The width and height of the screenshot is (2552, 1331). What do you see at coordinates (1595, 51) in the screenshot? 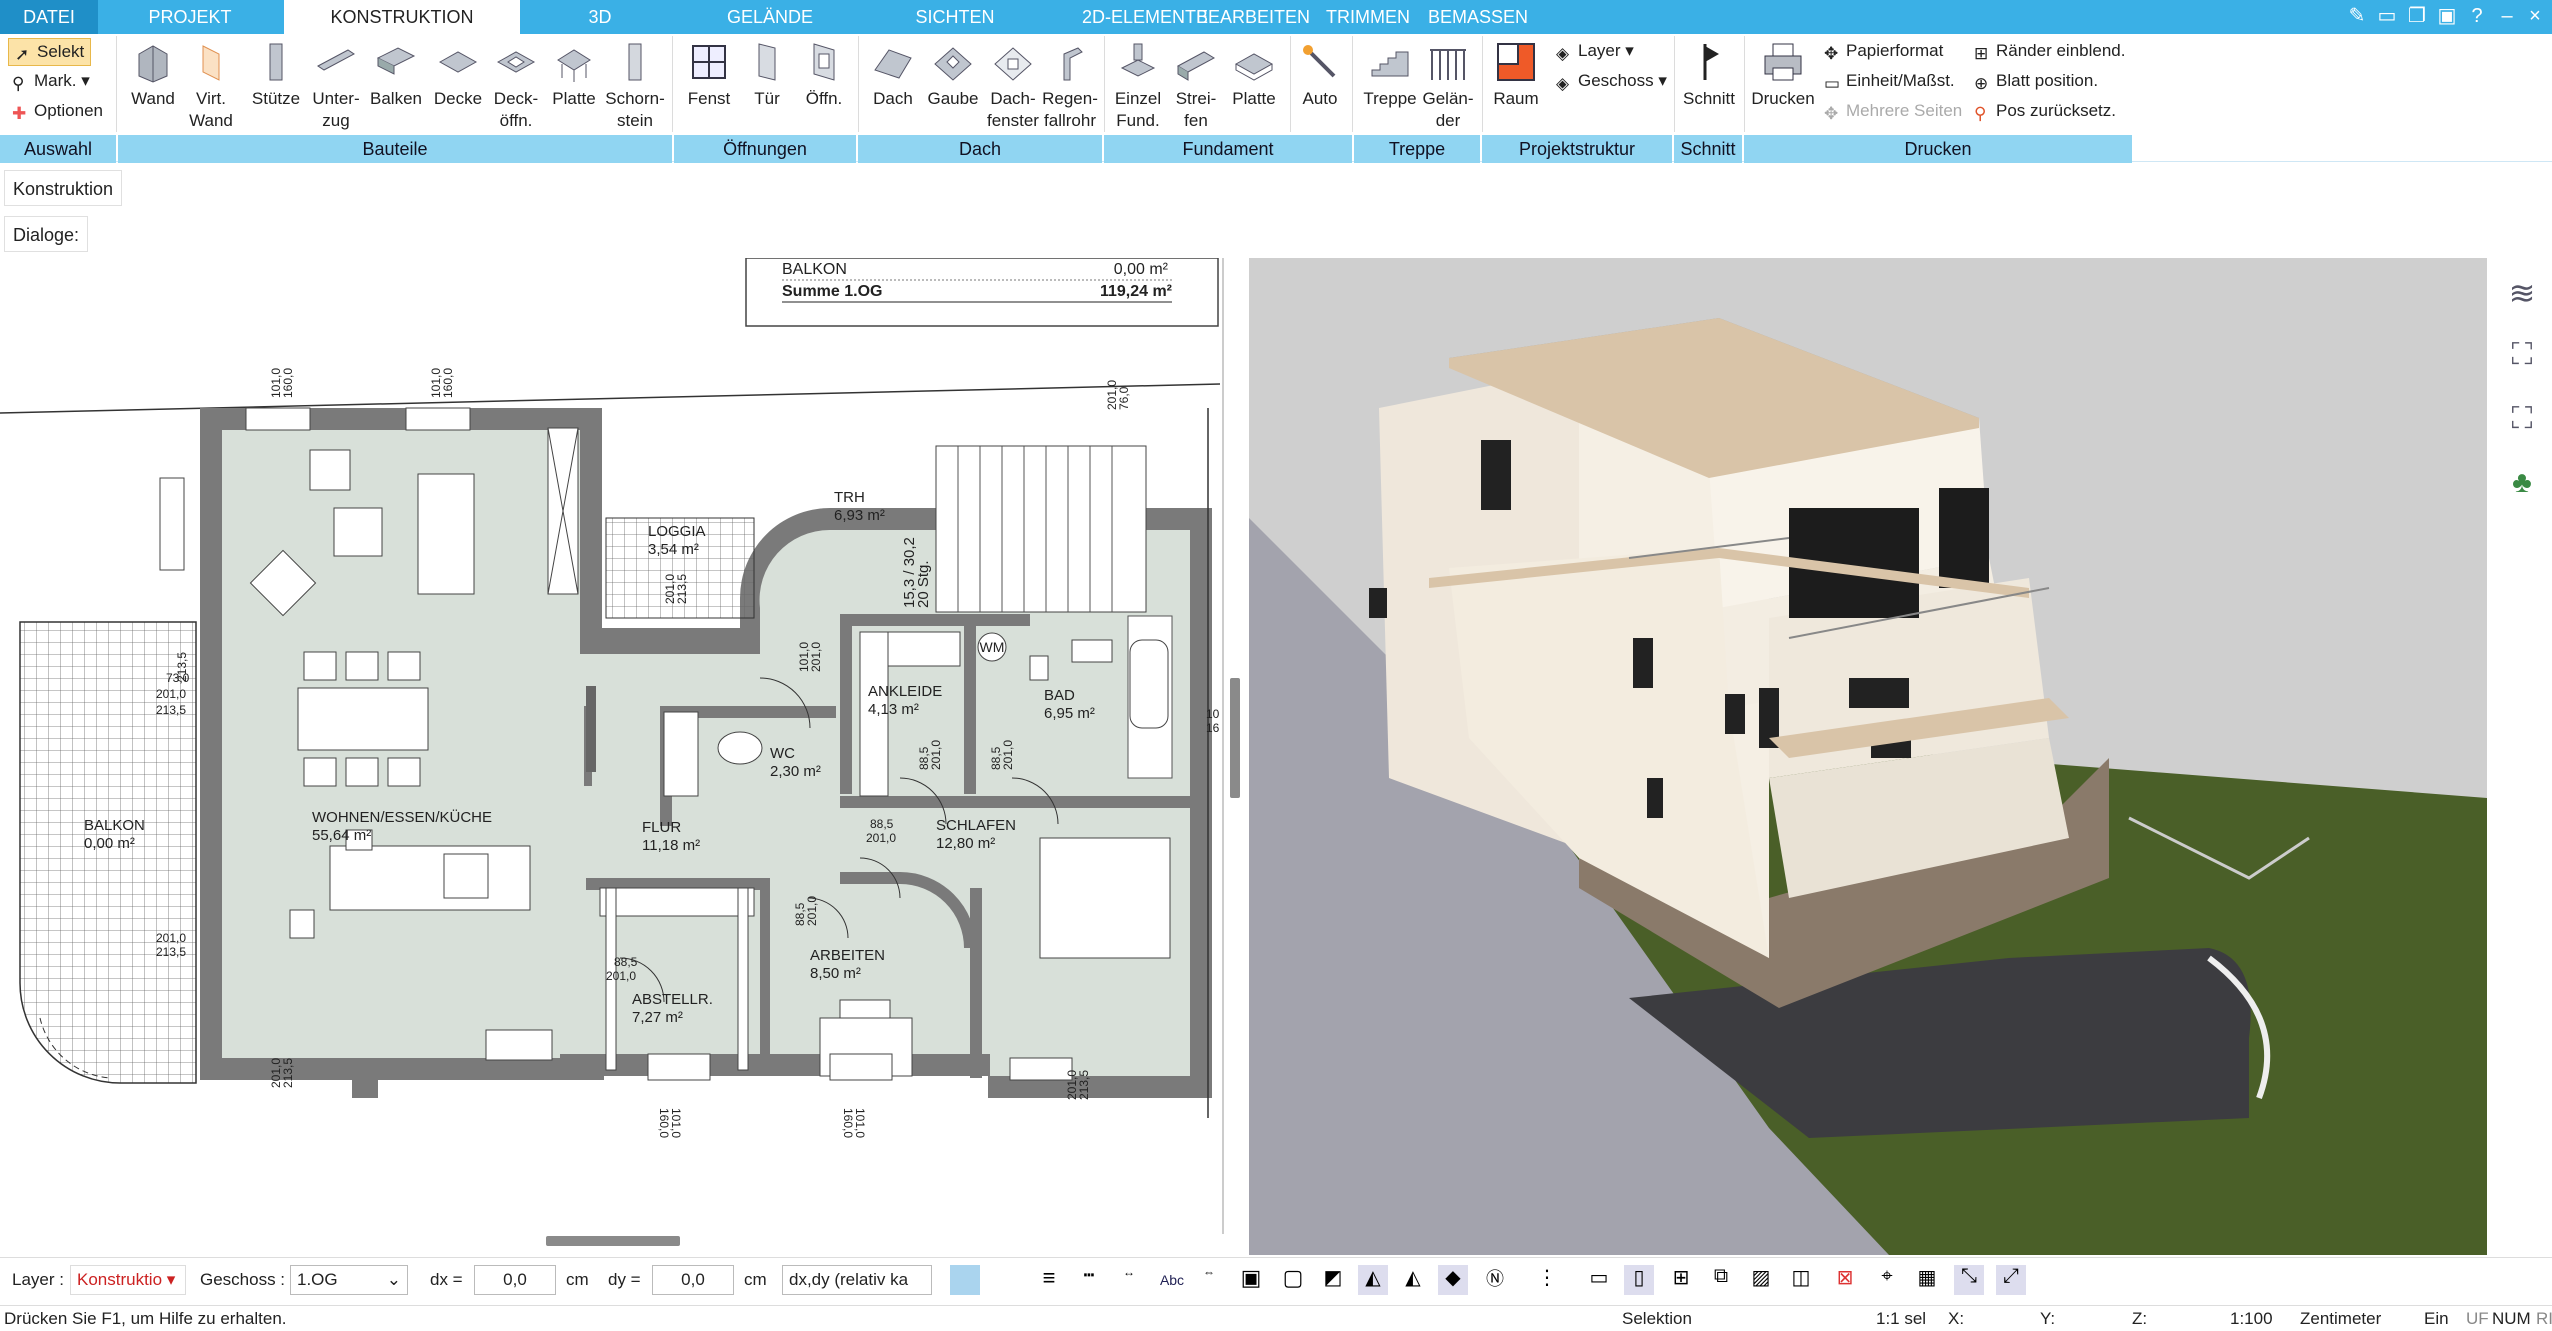
I see `layer-button: ◈ Layer ▾` at bounding box center [1595, 51].